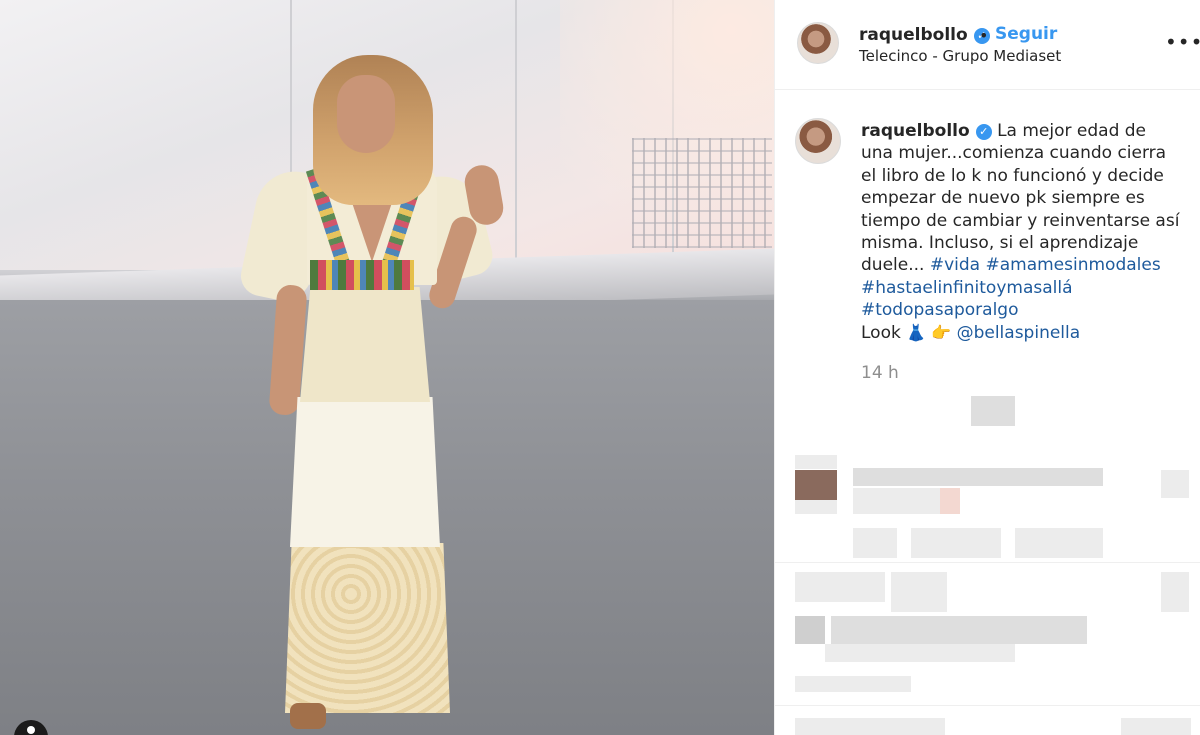 This screenshot has height=735, width=1200. Describe the element at coordinates (362, 275) in the screenshot. I see `embroidered-belt` at that location.